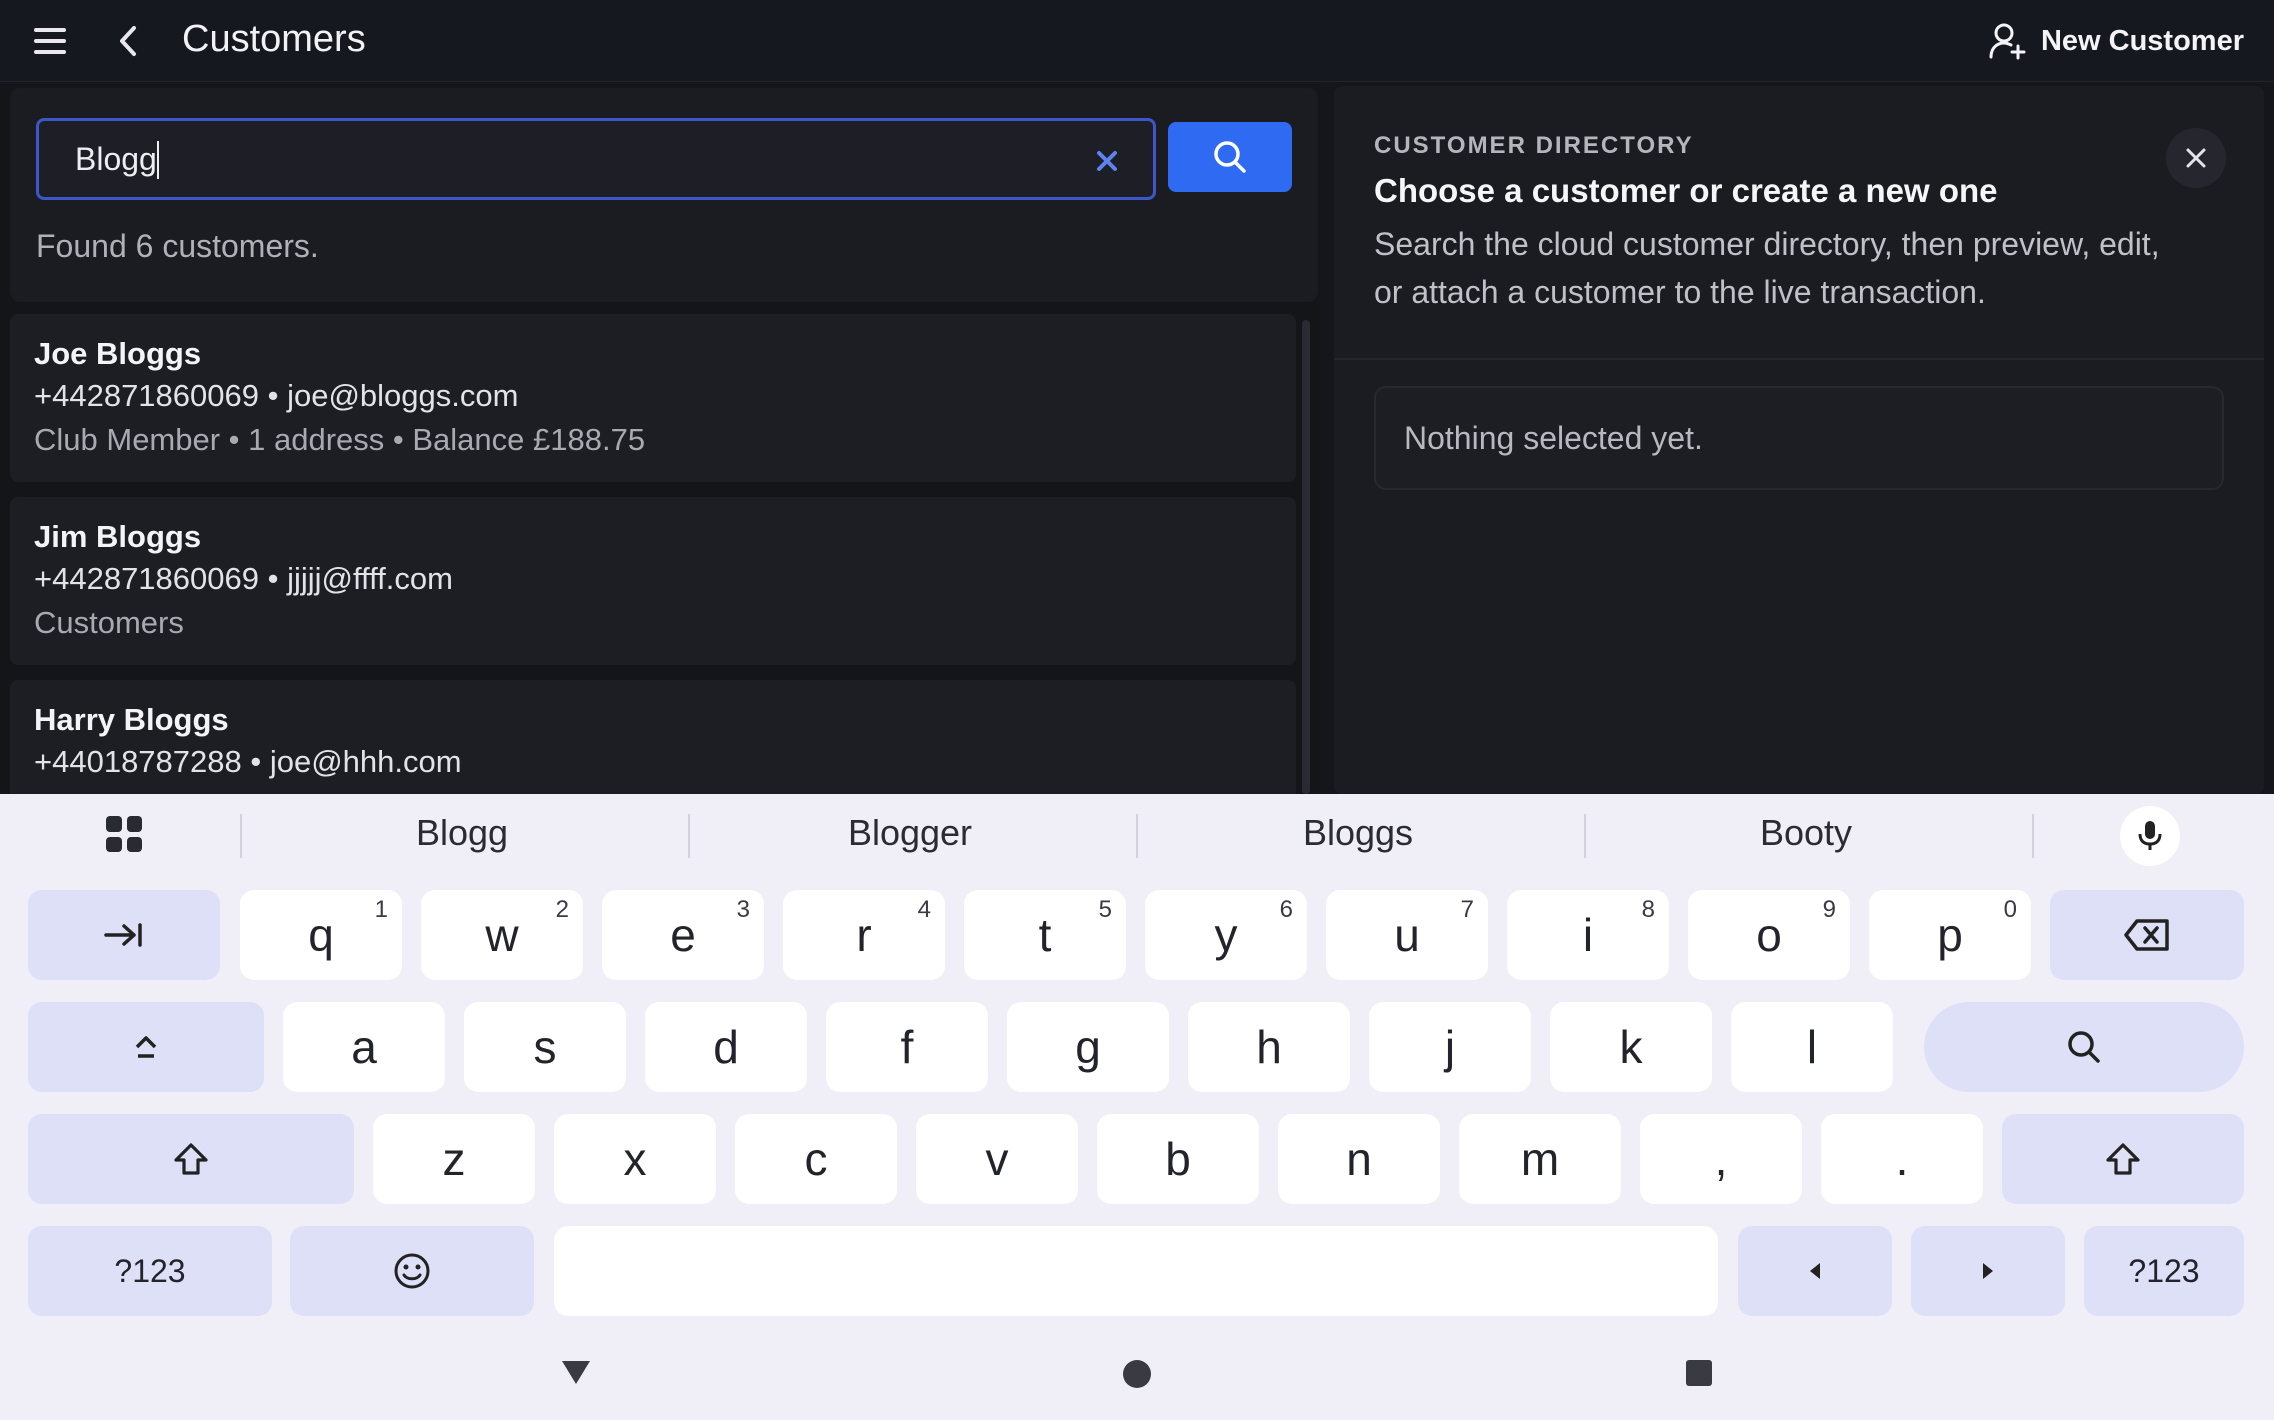 This screenshot has width=2274, height=1420. I want to click on emoji-key, so click(412, 1271).